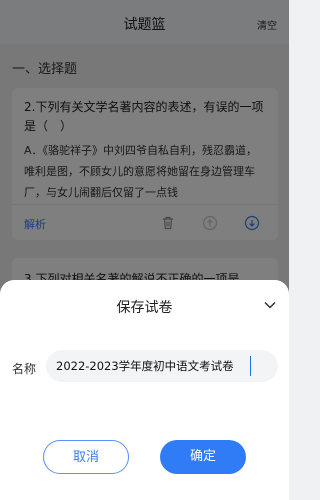  I want to click on name-label: 名称, so click(24, 369).